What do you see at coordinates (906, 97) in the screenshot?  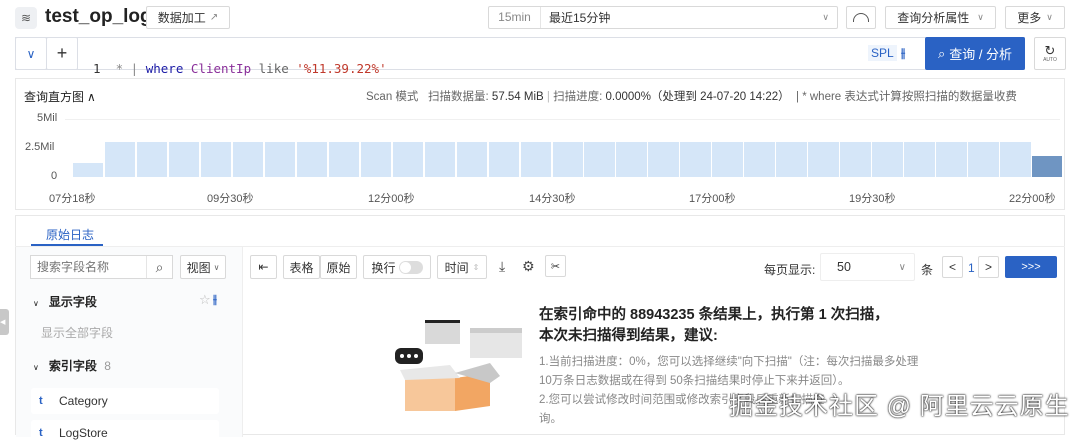 I see `billing-note: | * where 表达式计算按照扫描的数据量收费` at bounding box center [906, 97].